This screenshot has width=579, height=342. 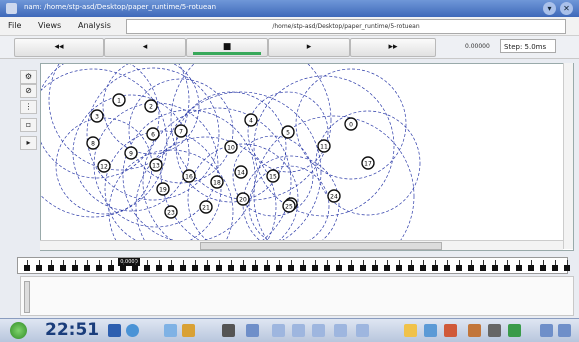 What do you see at coordinates (450, 330) in the screenshot?
I see `browser-icon` at bounding box center [450, 330].